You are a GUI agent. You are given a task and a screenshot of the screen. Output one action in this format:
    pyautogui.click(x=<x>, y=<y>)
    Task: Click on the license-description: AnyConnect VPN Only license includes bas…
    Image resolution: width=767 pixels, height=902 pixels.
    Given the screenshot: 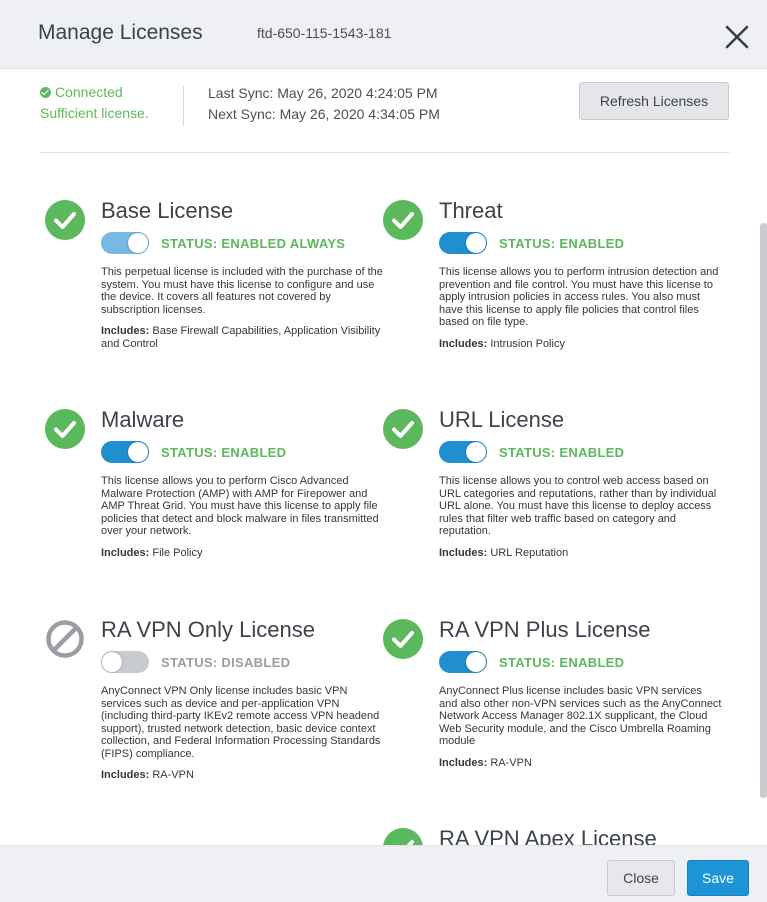 What is the action you would take?
    pyautogui.click(x=241, y=722)
    